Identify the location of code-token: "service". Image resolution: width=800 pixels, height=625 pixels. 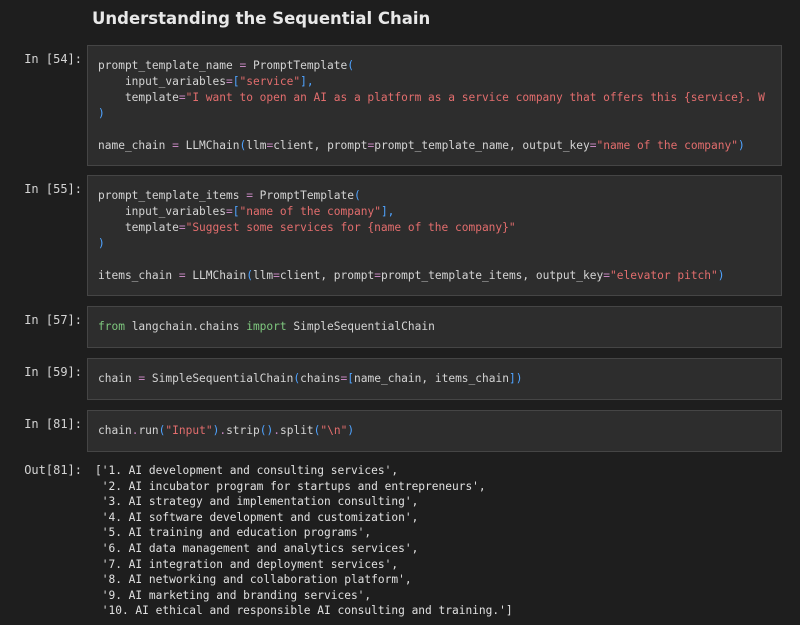
(270, 81).